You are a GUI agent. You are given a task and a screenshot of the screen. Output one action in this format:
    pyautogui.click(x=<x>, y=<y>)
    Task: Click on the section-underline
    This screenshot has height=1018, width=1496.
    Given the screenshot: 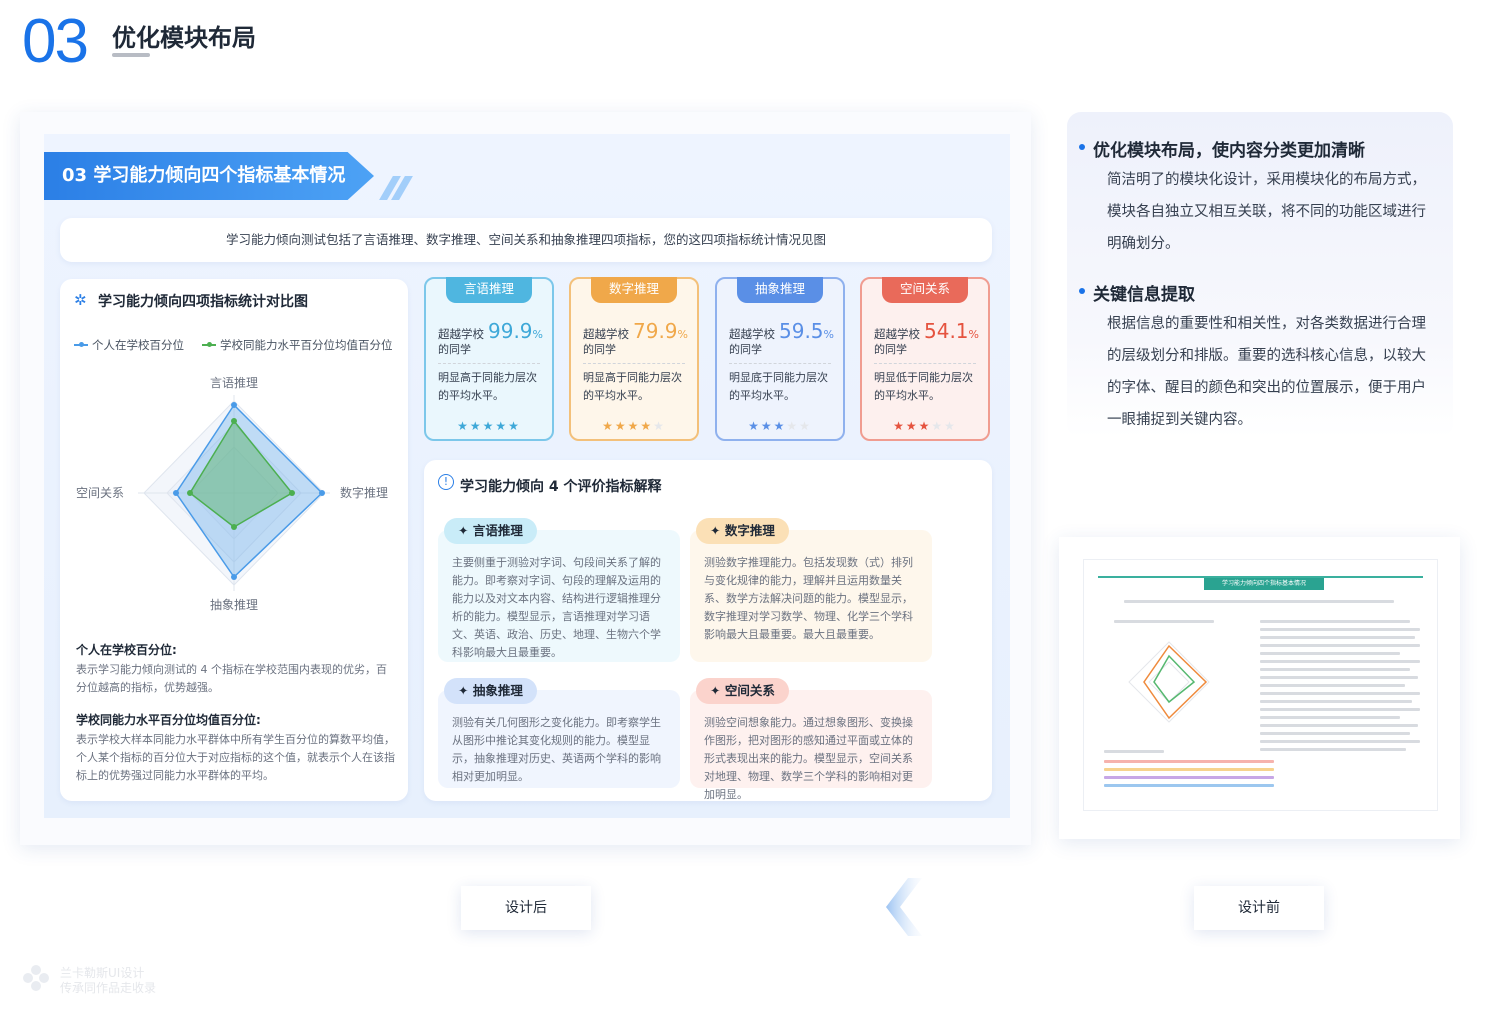 What is the action you would take?
    pyautogui.click(x=131, y=55)
    